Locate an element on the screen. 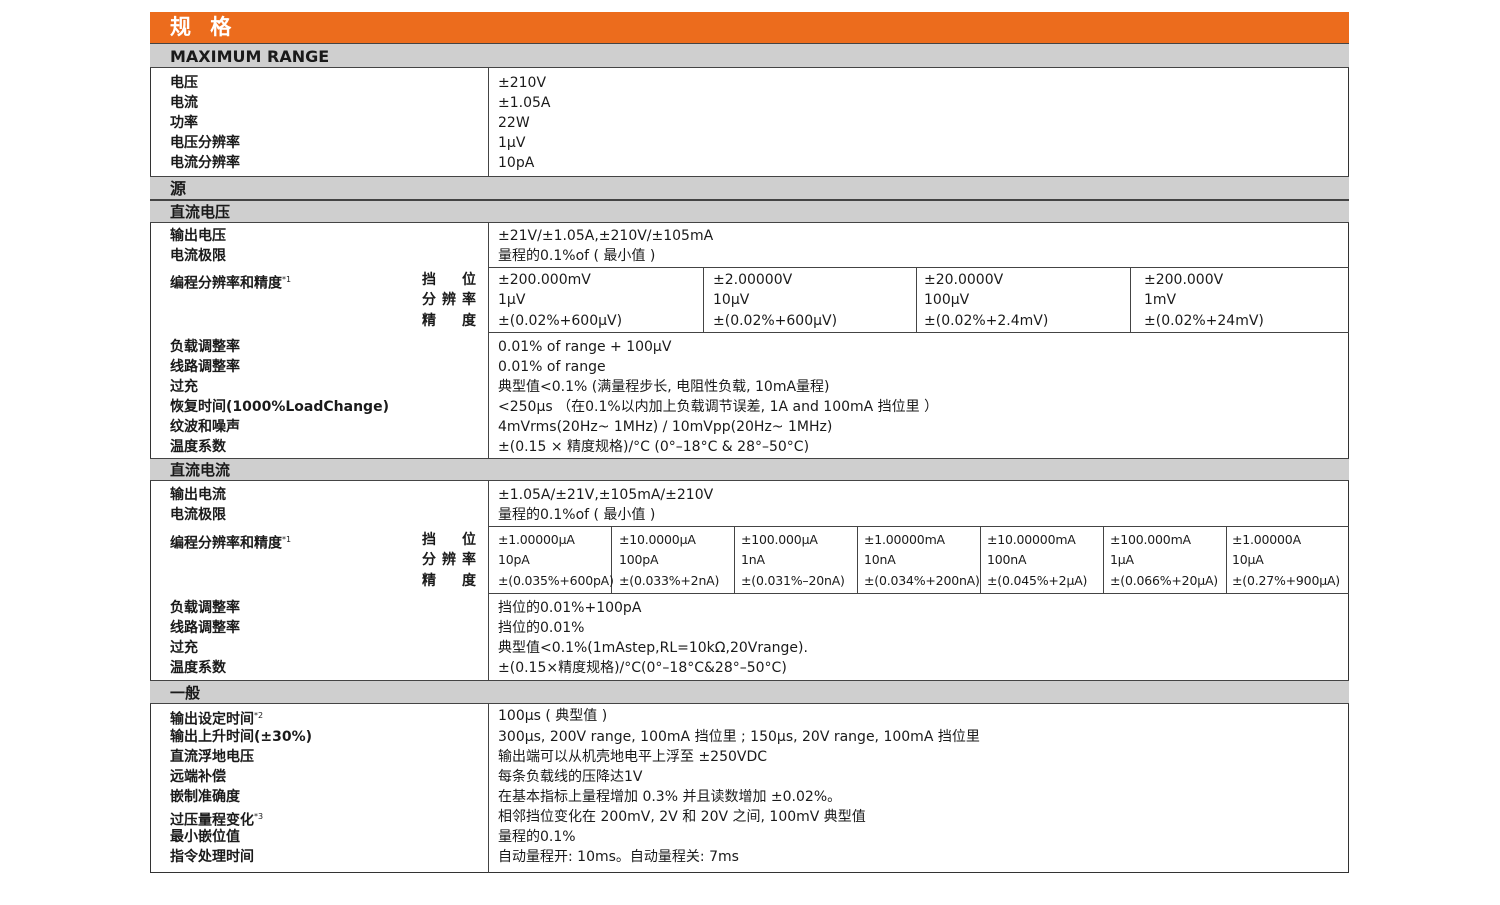 The height and width of the screenshot is (905, 1500). spec-label: 电压 is located at coordinates (184, 83).